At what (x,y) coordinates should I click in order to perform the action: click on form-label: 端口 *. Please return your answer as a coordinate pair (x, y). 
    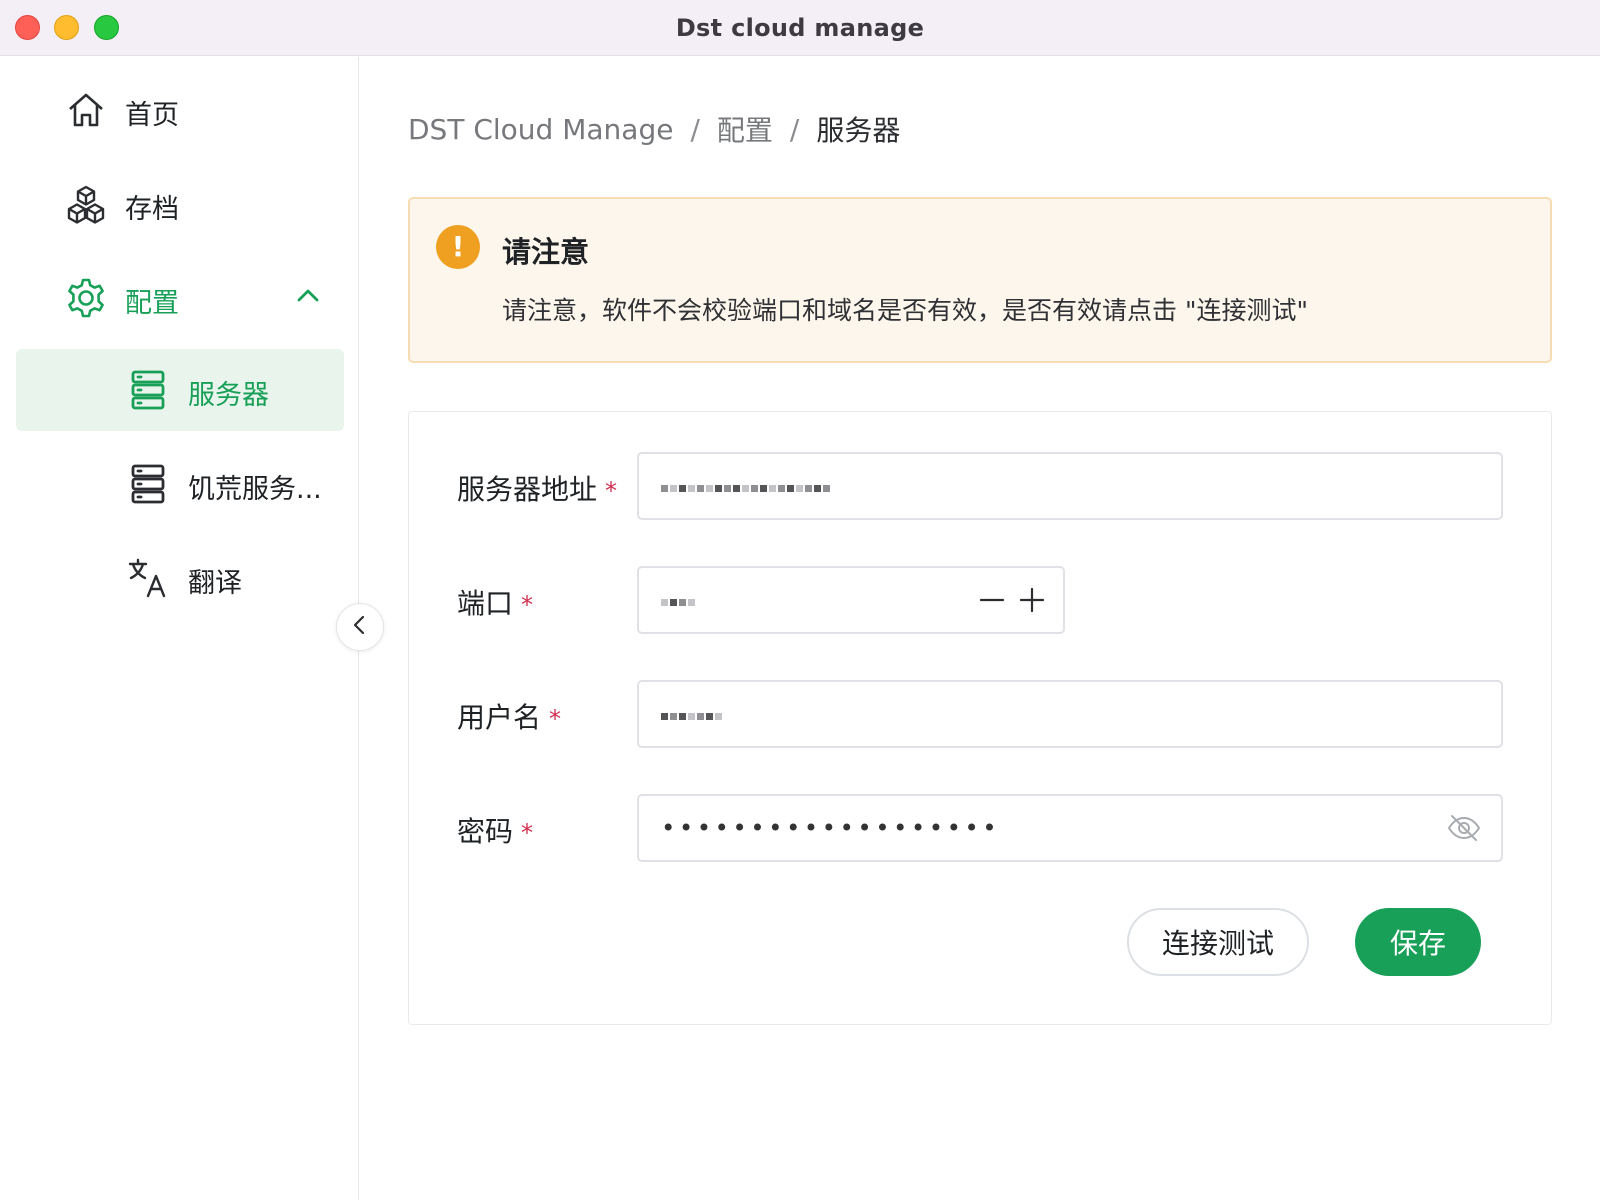
    Looking at the image, I should click on (495, 603).